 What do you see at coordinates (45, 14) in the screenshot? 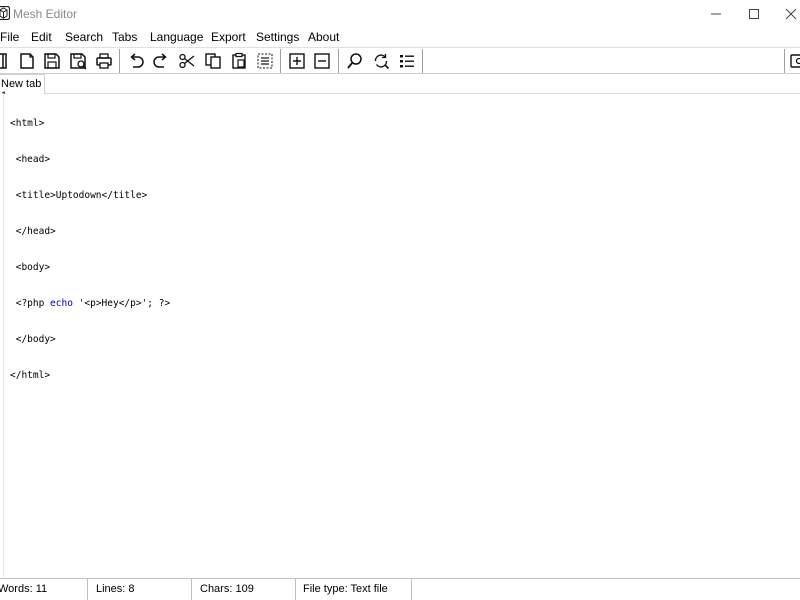
I see `window-title: Mesh Editor` at bounding box center [45, 14].